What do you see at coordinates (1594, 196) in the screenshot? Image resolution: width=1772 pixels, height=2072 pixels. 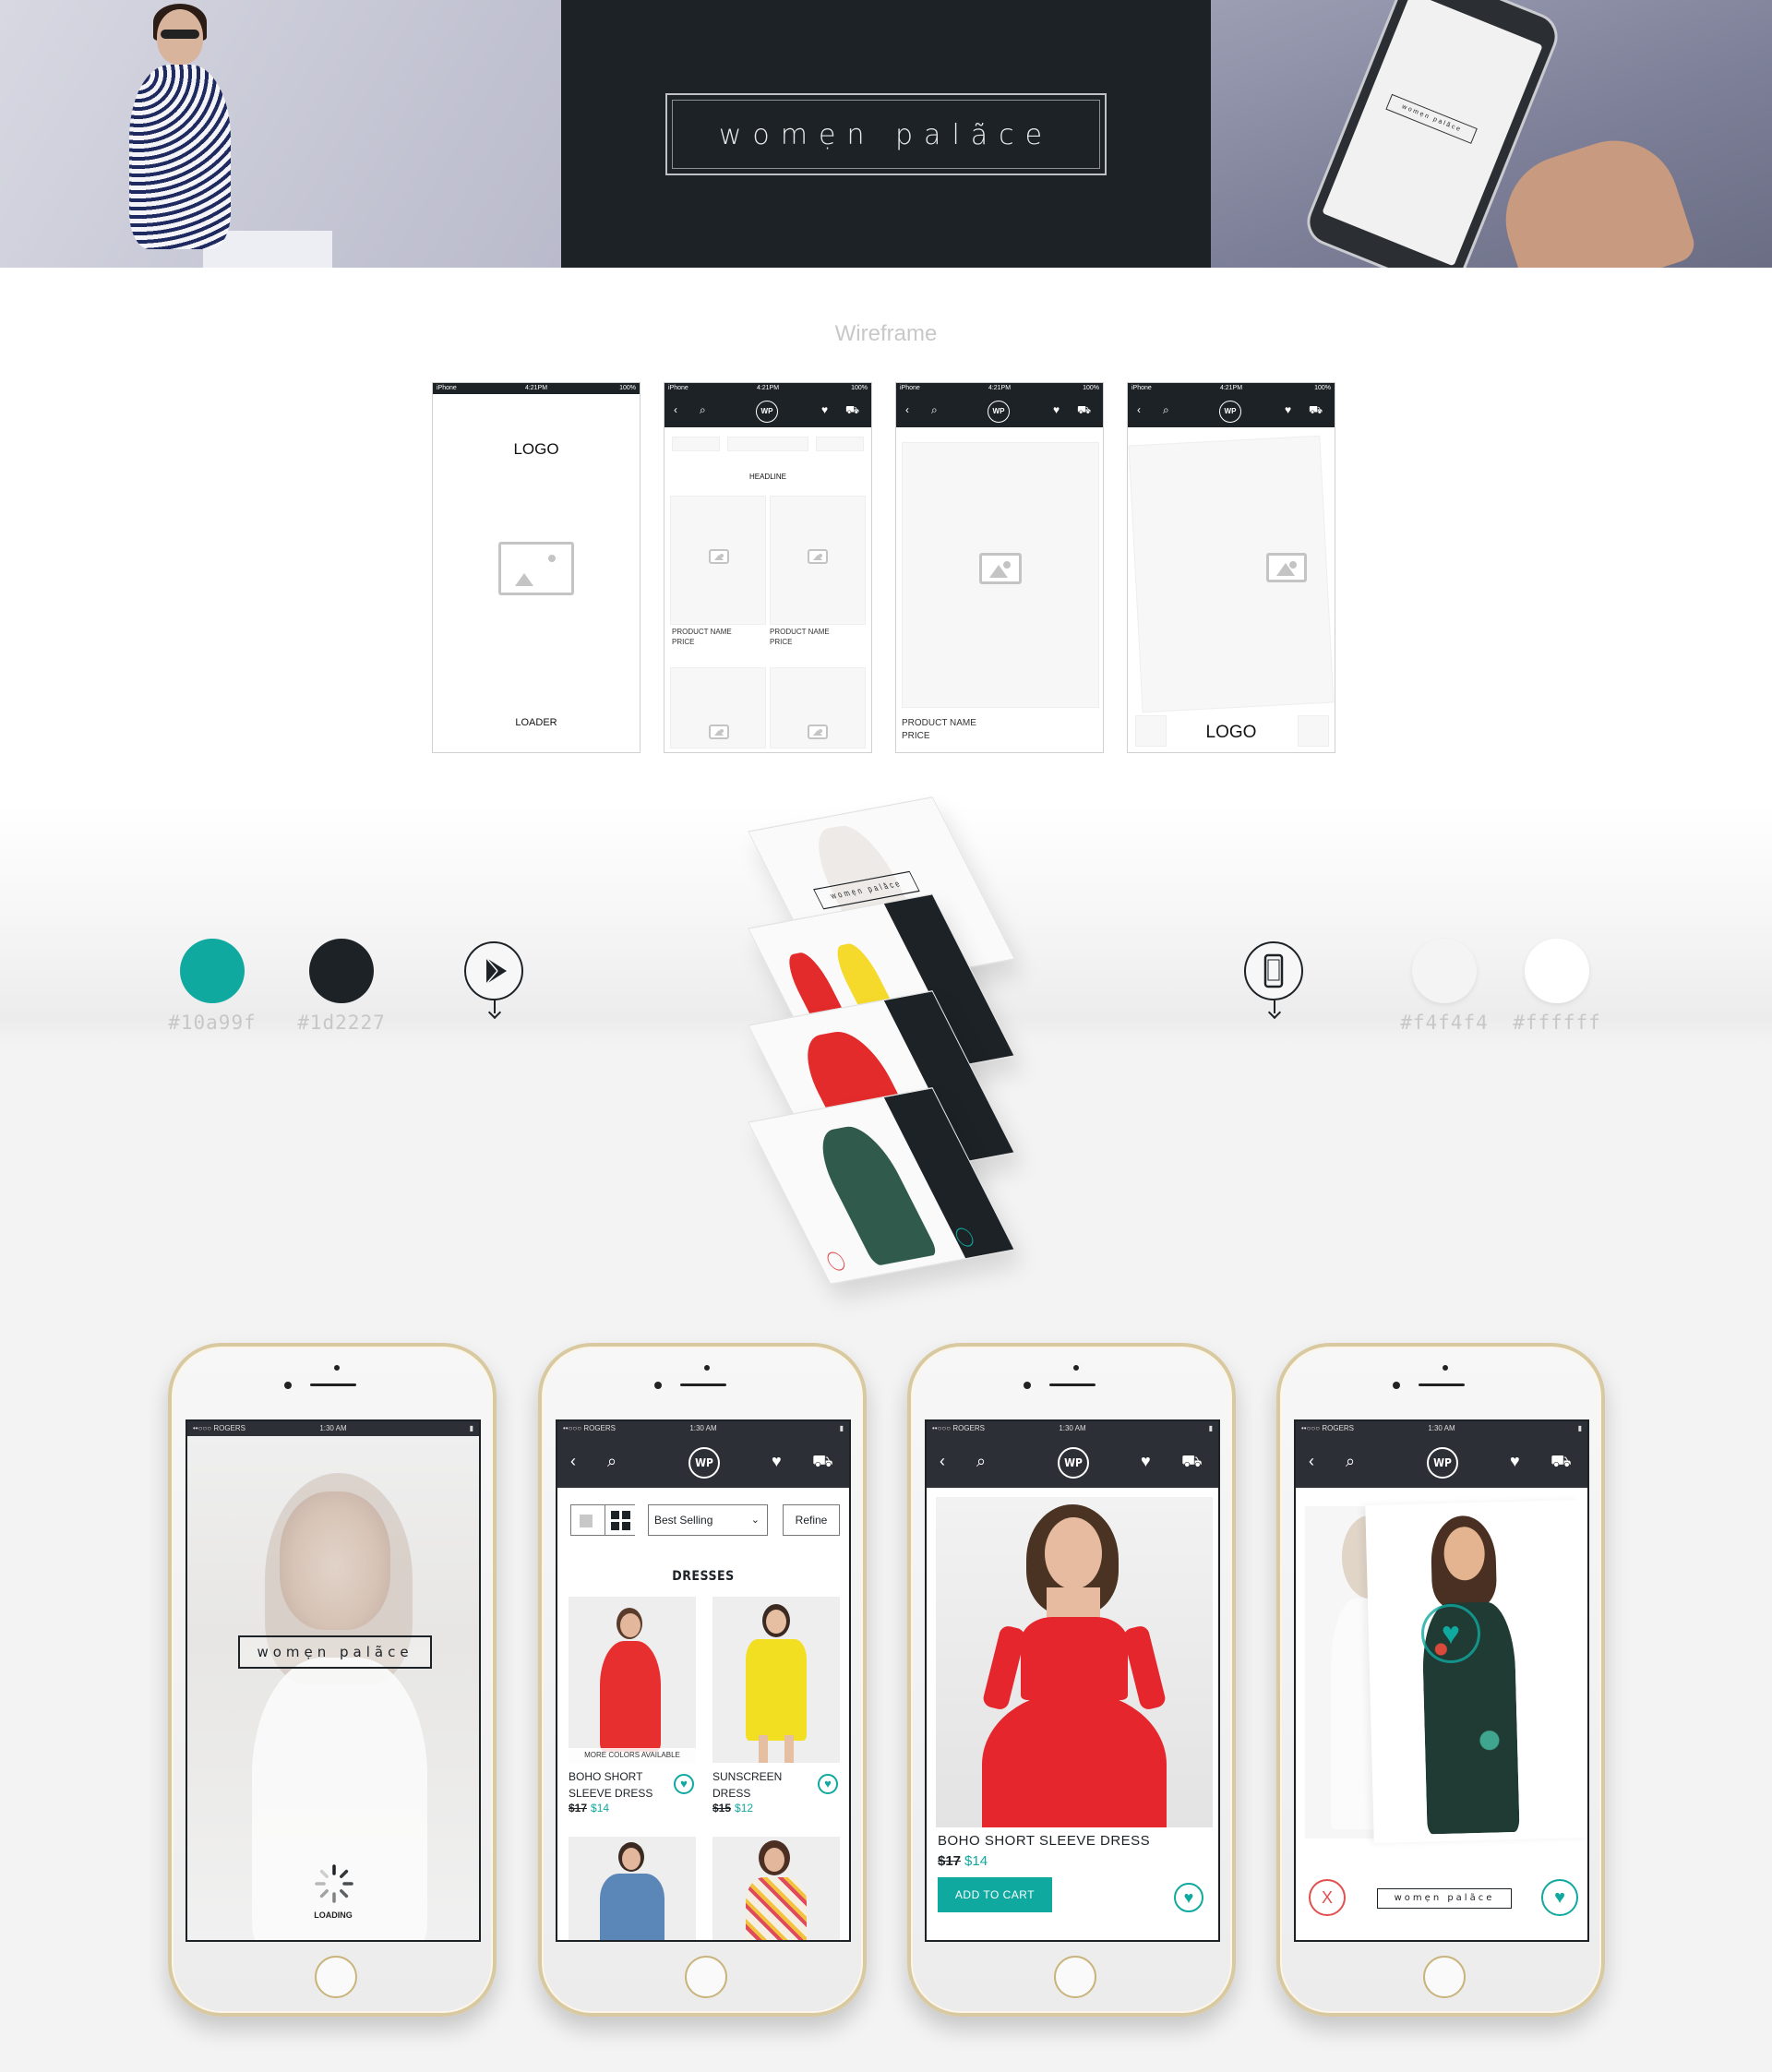 I see `hand` at bounding box center [1594, 196].